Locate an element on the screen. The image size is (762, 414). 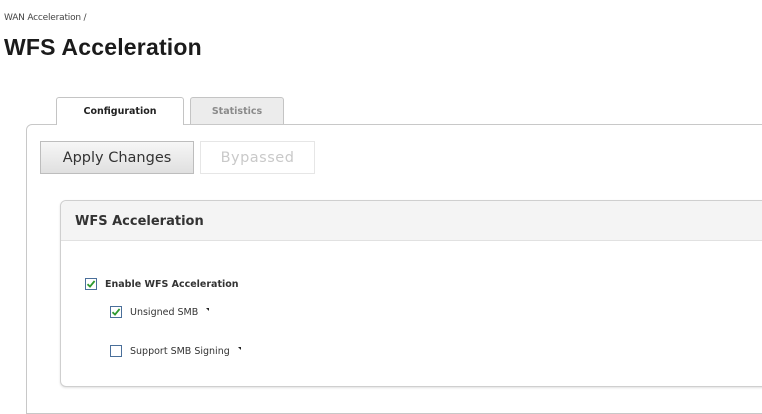
section-header: WFS Acceleration is located at coordinates (411, 221).